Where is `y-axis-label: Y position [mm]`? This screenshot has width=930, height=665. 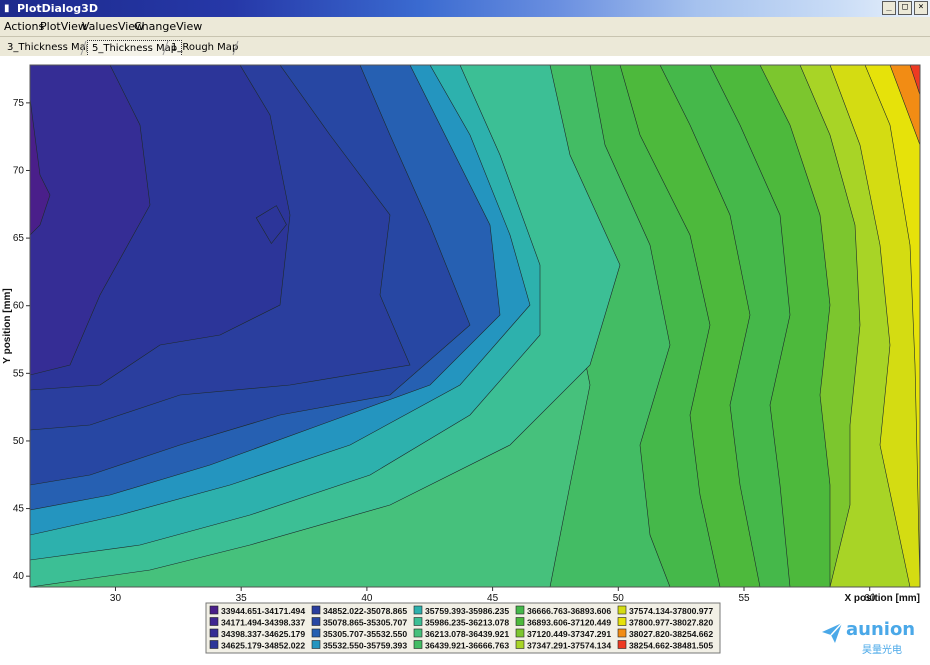
y-axis-label: Y position [mm] is located at coordinates (7, 325).